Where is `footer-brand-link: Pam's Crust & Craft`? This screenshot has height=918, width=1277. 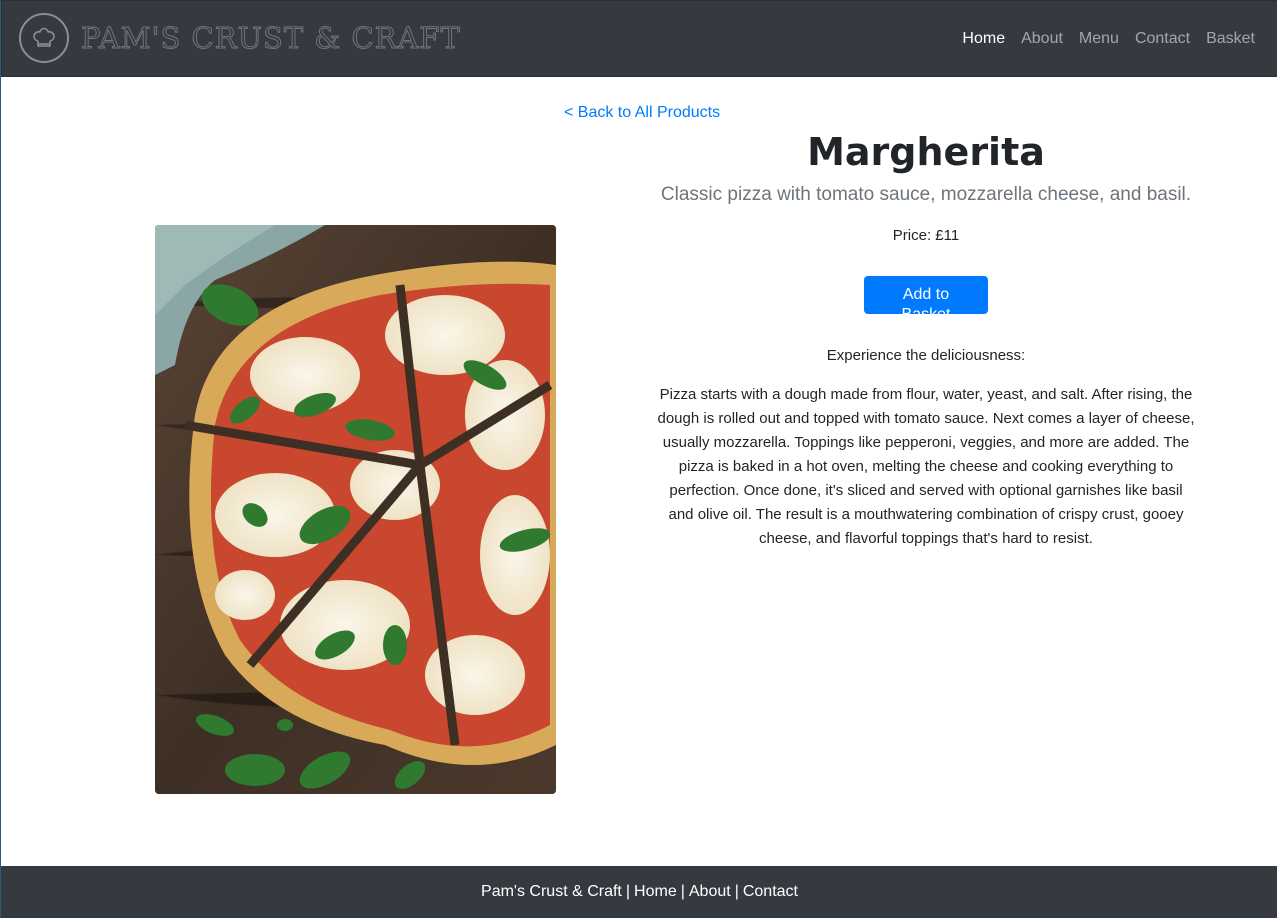
footer-brand-link: Pam's Crust & Craft is located at coordinates (551, 891).